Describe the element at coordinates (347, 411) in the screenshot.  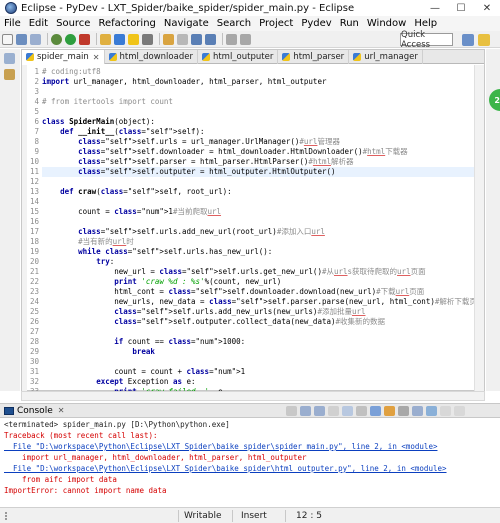
I see `scroll-lock-icon` at that location.